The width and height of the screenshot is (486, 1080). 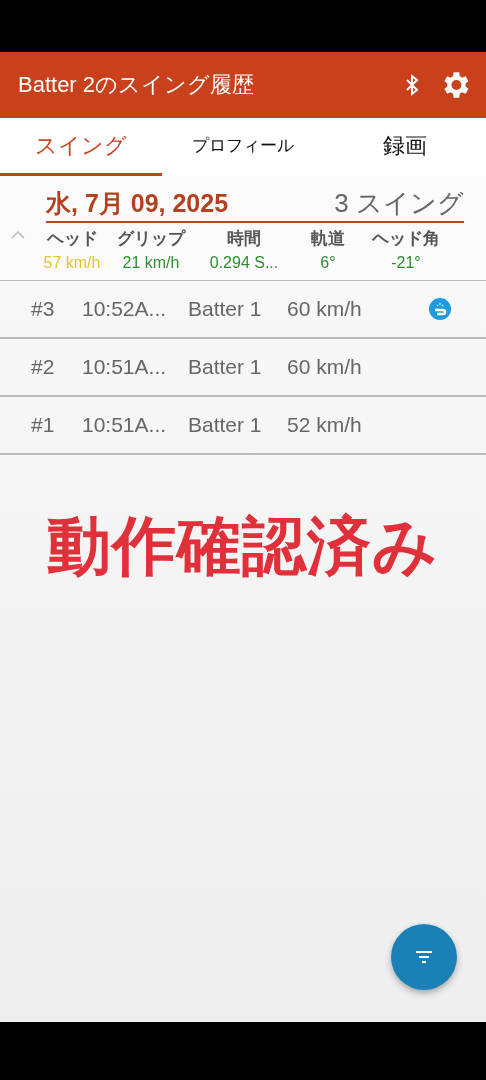 I want to click on swing-row: #1 10:51A... Batter 1 52 km/h, so click(x=243, y=426).